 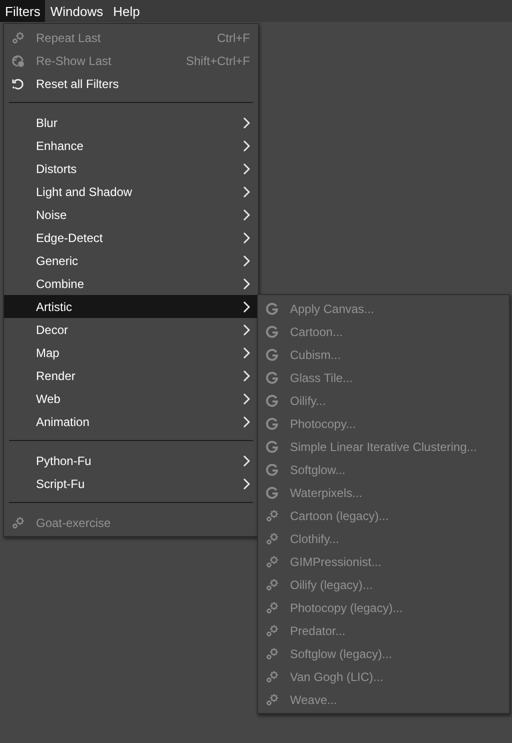 I want to click on menu-item: Map, so click(x=131, y=352).